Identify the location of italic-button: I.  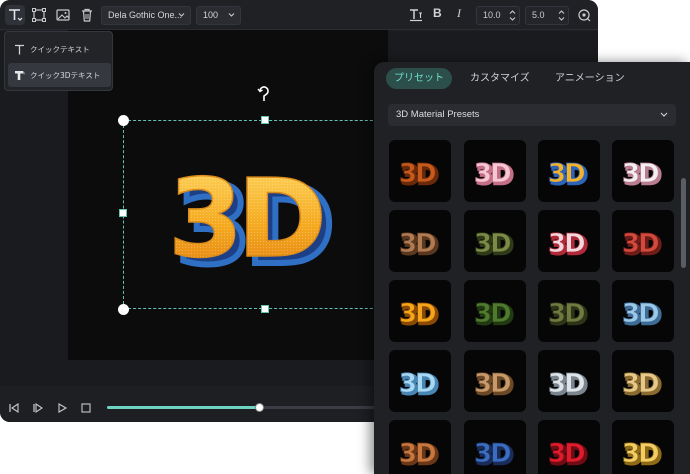
(459, 13).